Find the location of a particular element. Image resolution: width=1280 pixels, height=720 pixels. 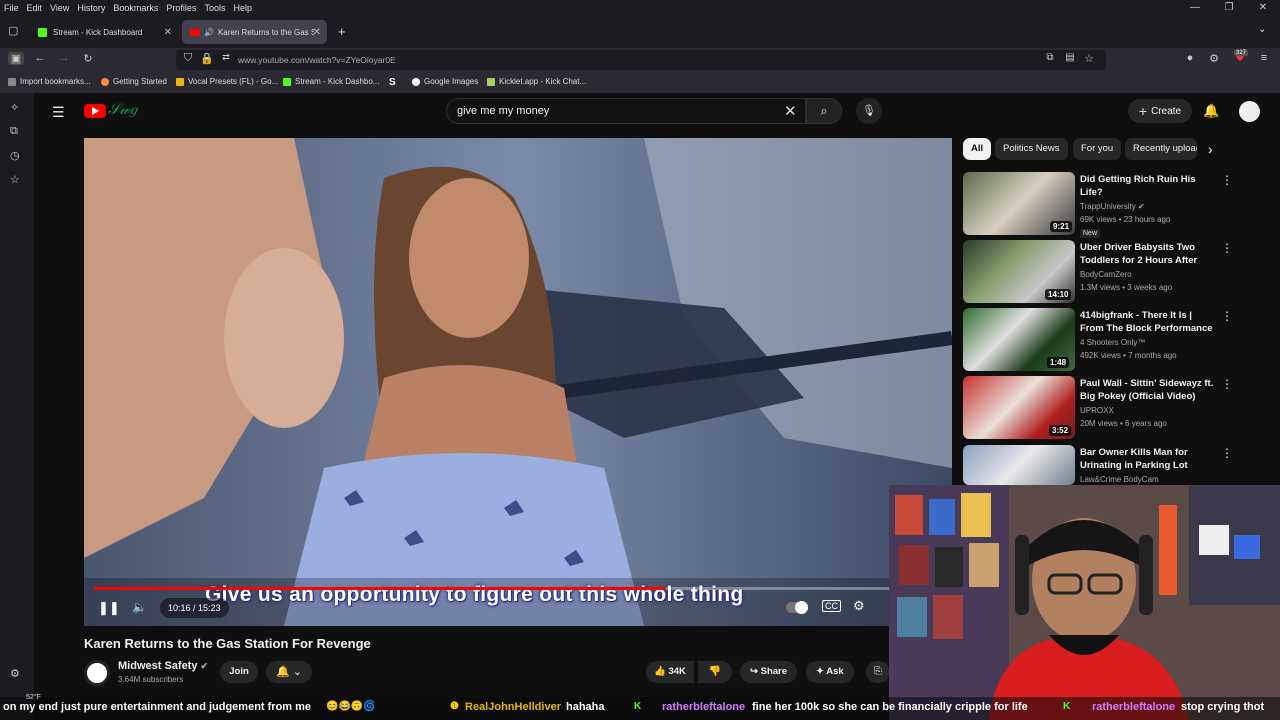

chip-all: All is located at coordinates (977, 149).